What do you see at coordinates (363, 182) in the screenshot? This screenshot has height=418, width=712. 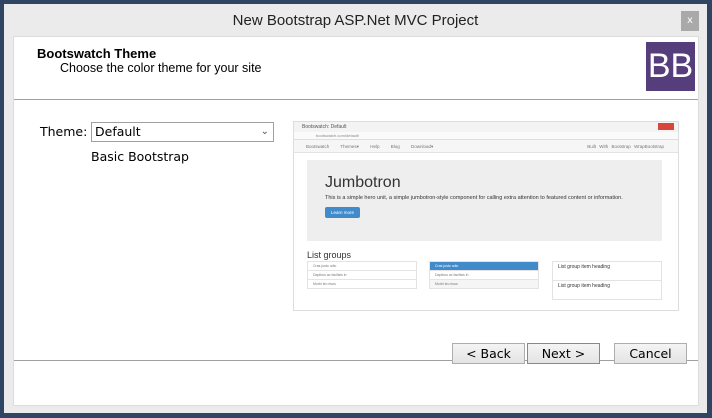 I see `preview-jumbotron-title: Jumbotron` at bounding box center [363, 182].